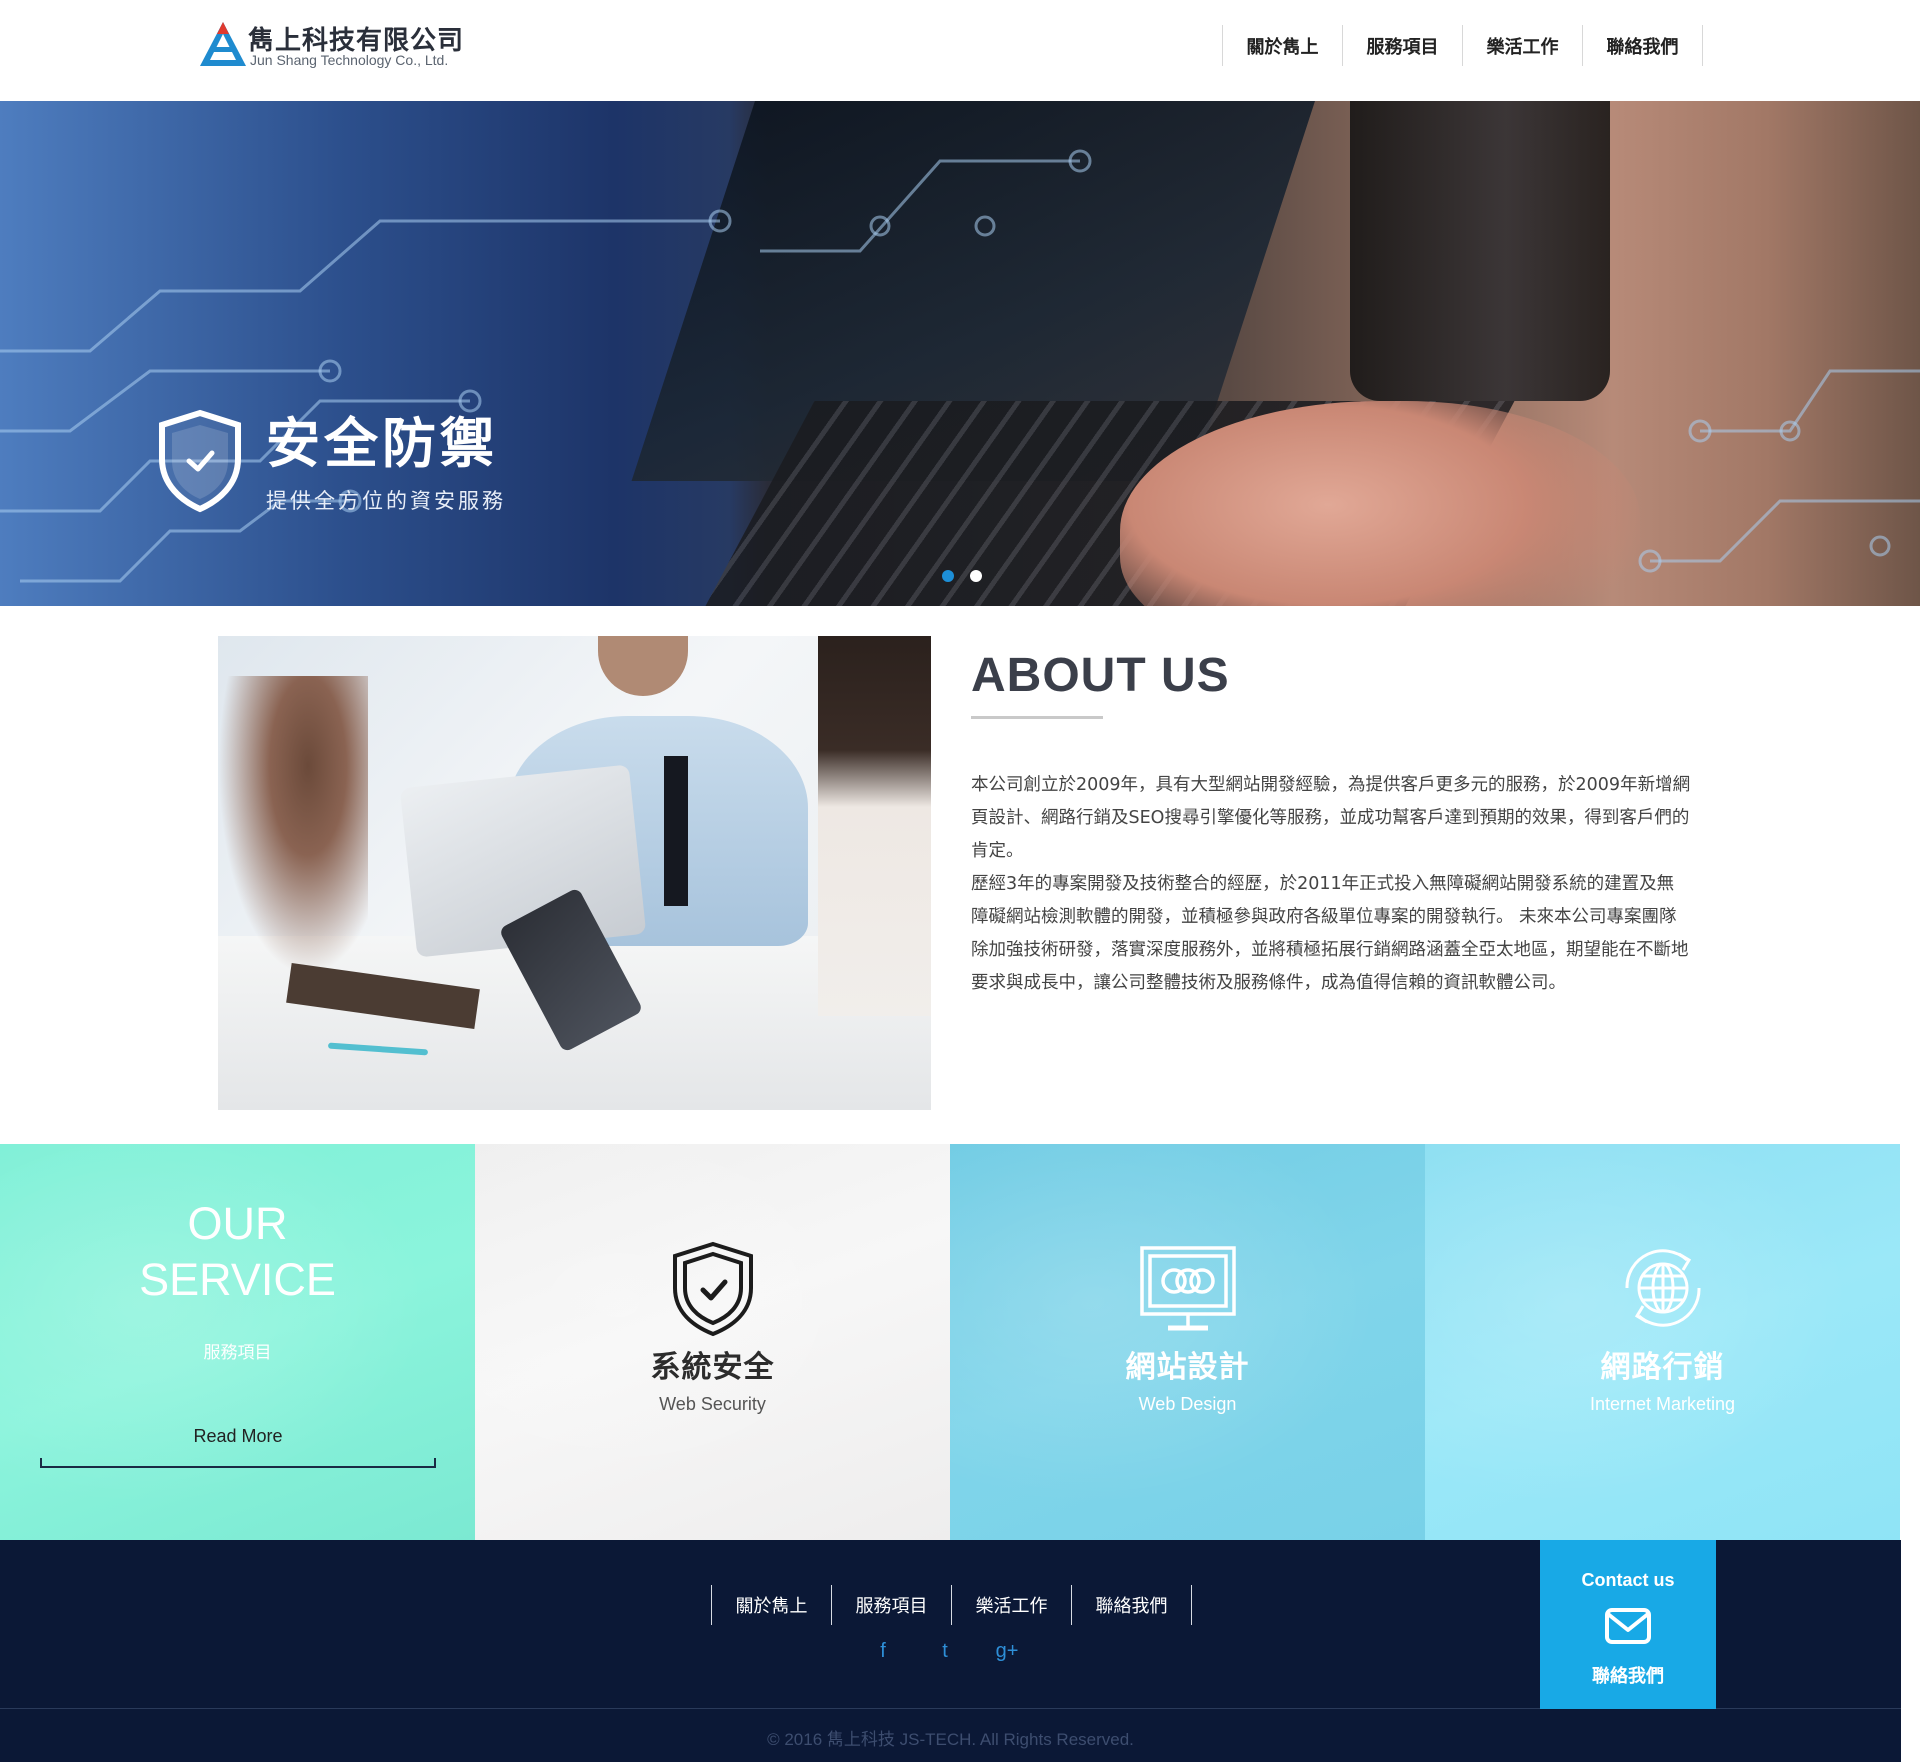 The width and height of the screenshot is (1920, 1762). I want to click on logo-company-name-en: Jun Shang Technology Co., Ltd., so click(349, 60).